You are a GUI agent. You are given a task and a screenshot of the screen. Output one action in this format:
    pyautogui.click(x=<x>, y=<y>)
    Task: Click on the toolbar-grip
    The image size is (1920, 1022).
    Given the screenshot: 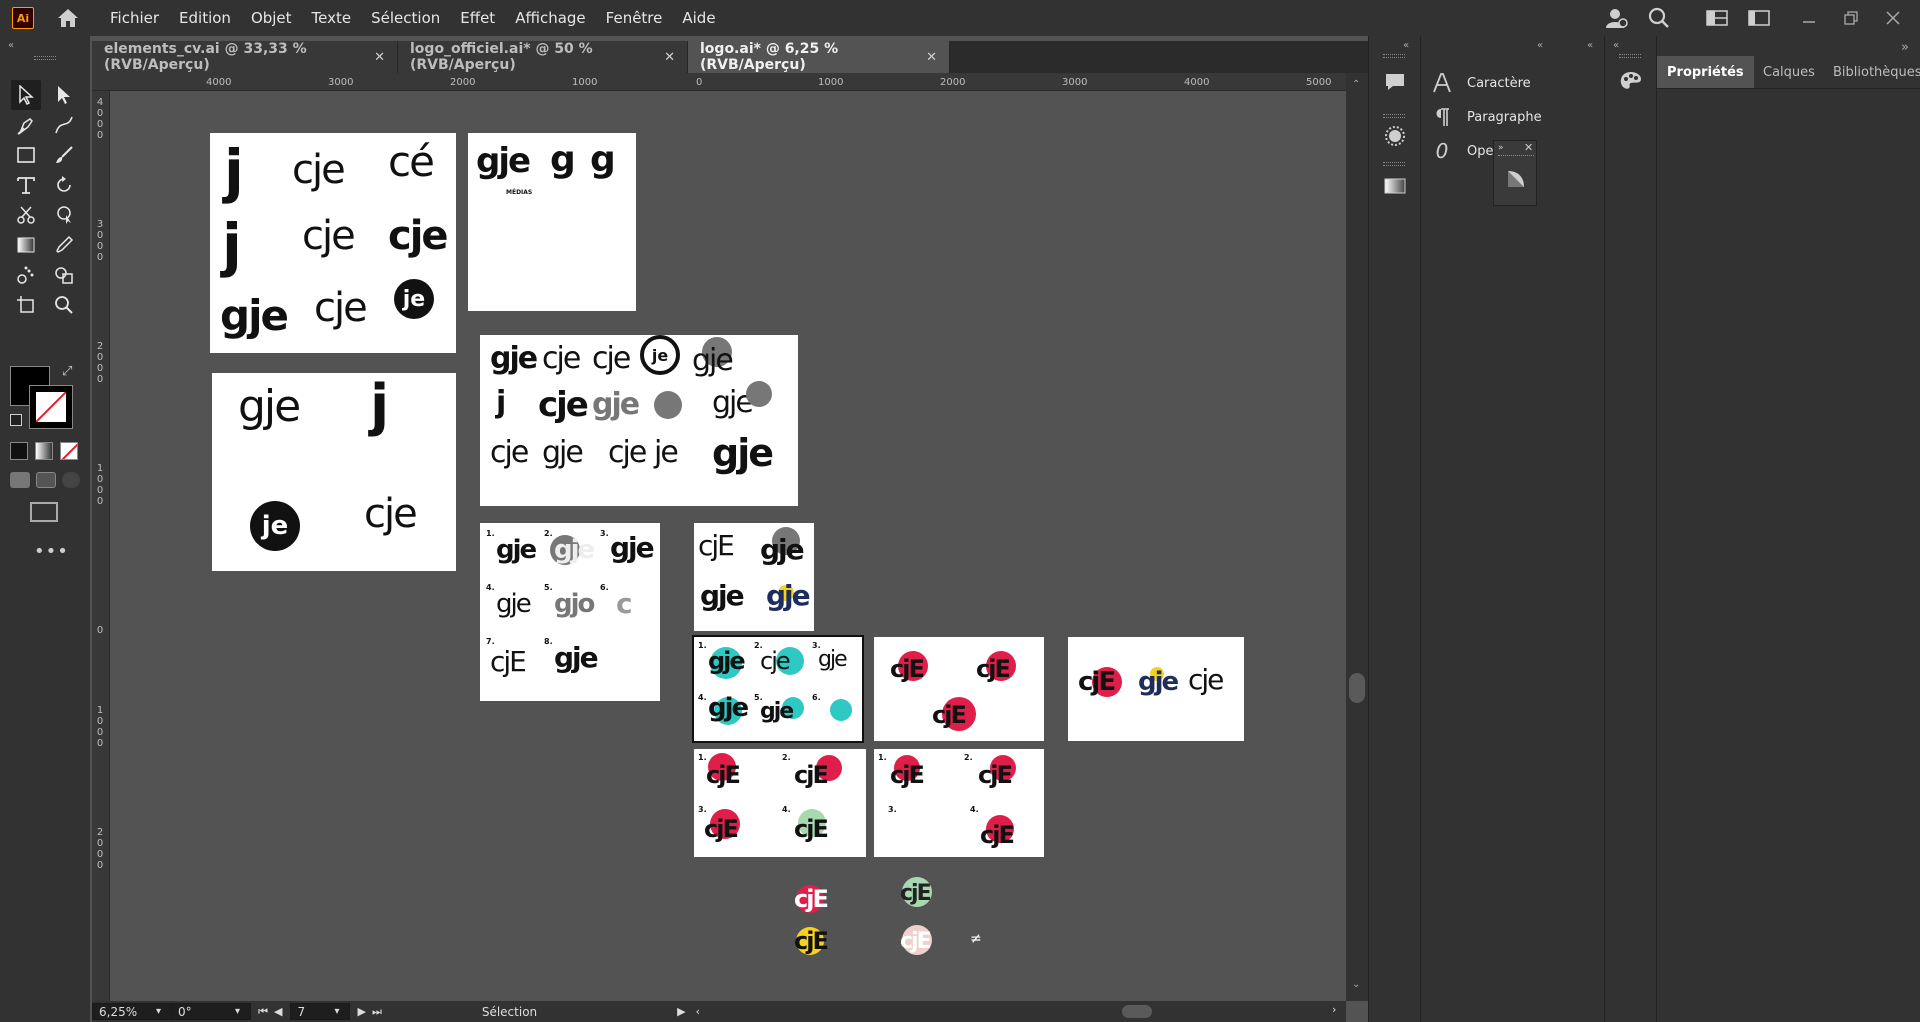 What is the action you would take?
    pyautogui.click(x=45, y=58)
    